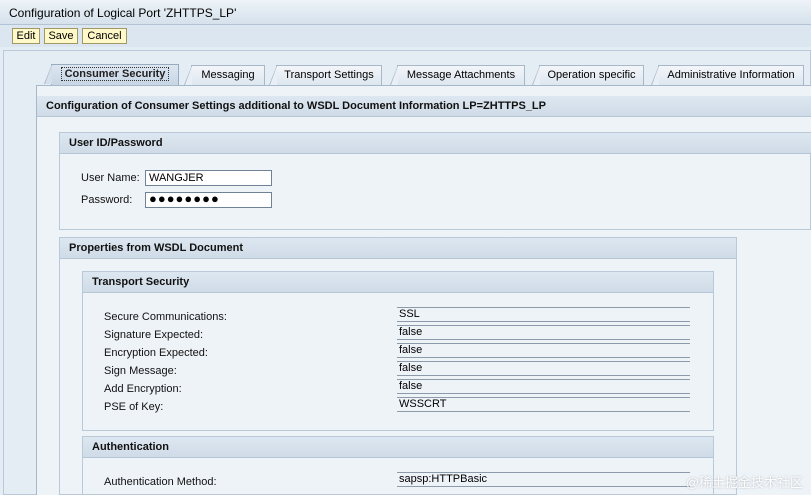  What do you see at coordinates (731, 75) in the screenshot?
I see `tab-label: Administrative Information` at bounding box center [731, 75].